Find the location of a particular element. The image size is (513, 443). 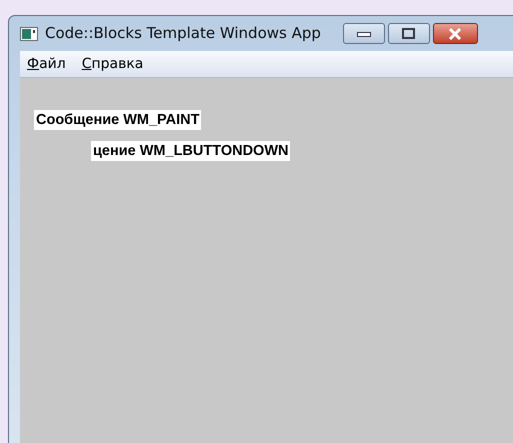

painted-text: цение WM_LBUTTONDOWN is located at coordinates (190, 151).